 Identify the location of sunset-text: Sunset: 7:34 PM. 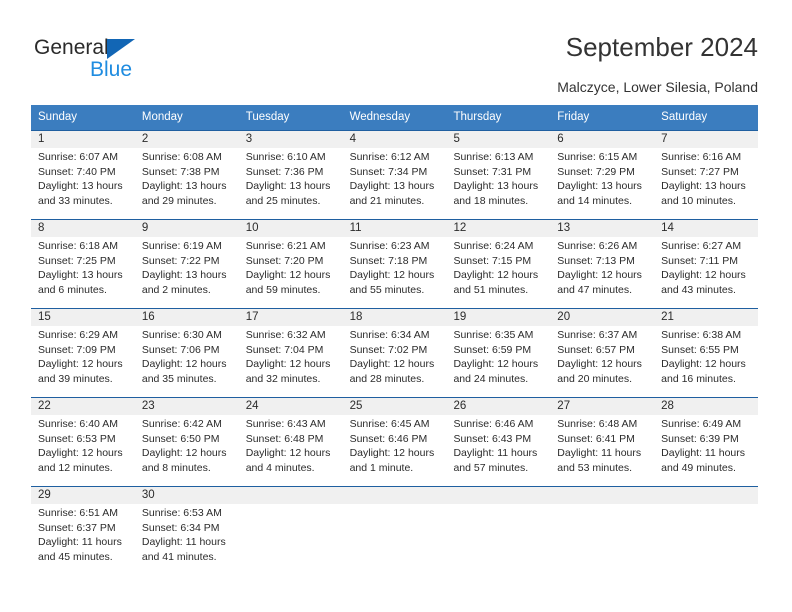
(388, 171).